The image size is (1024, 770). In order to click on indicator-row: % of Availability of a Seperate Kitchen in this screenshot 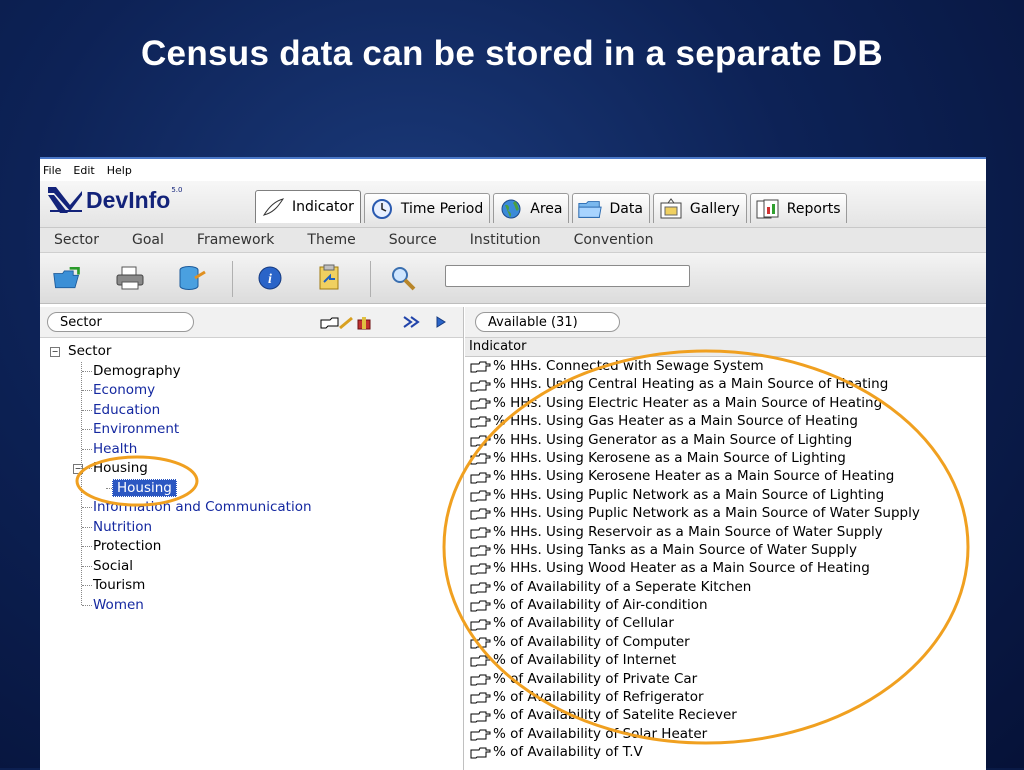, I will do `click(725, 587)`.